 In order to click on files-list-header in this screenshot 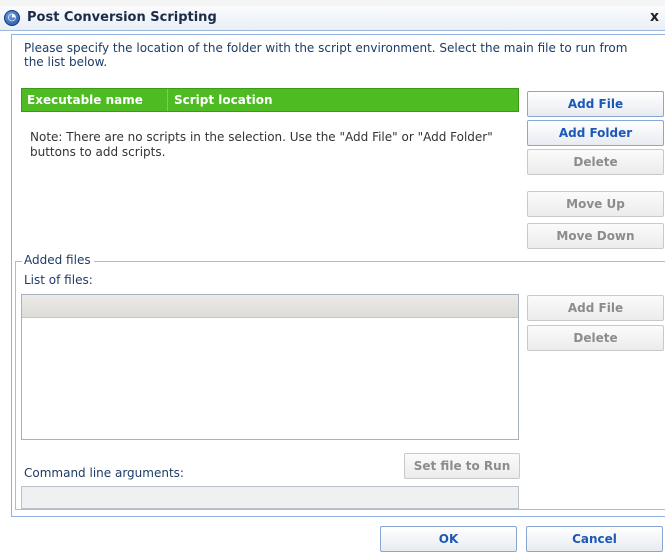, I will do `click(270, 306)`.